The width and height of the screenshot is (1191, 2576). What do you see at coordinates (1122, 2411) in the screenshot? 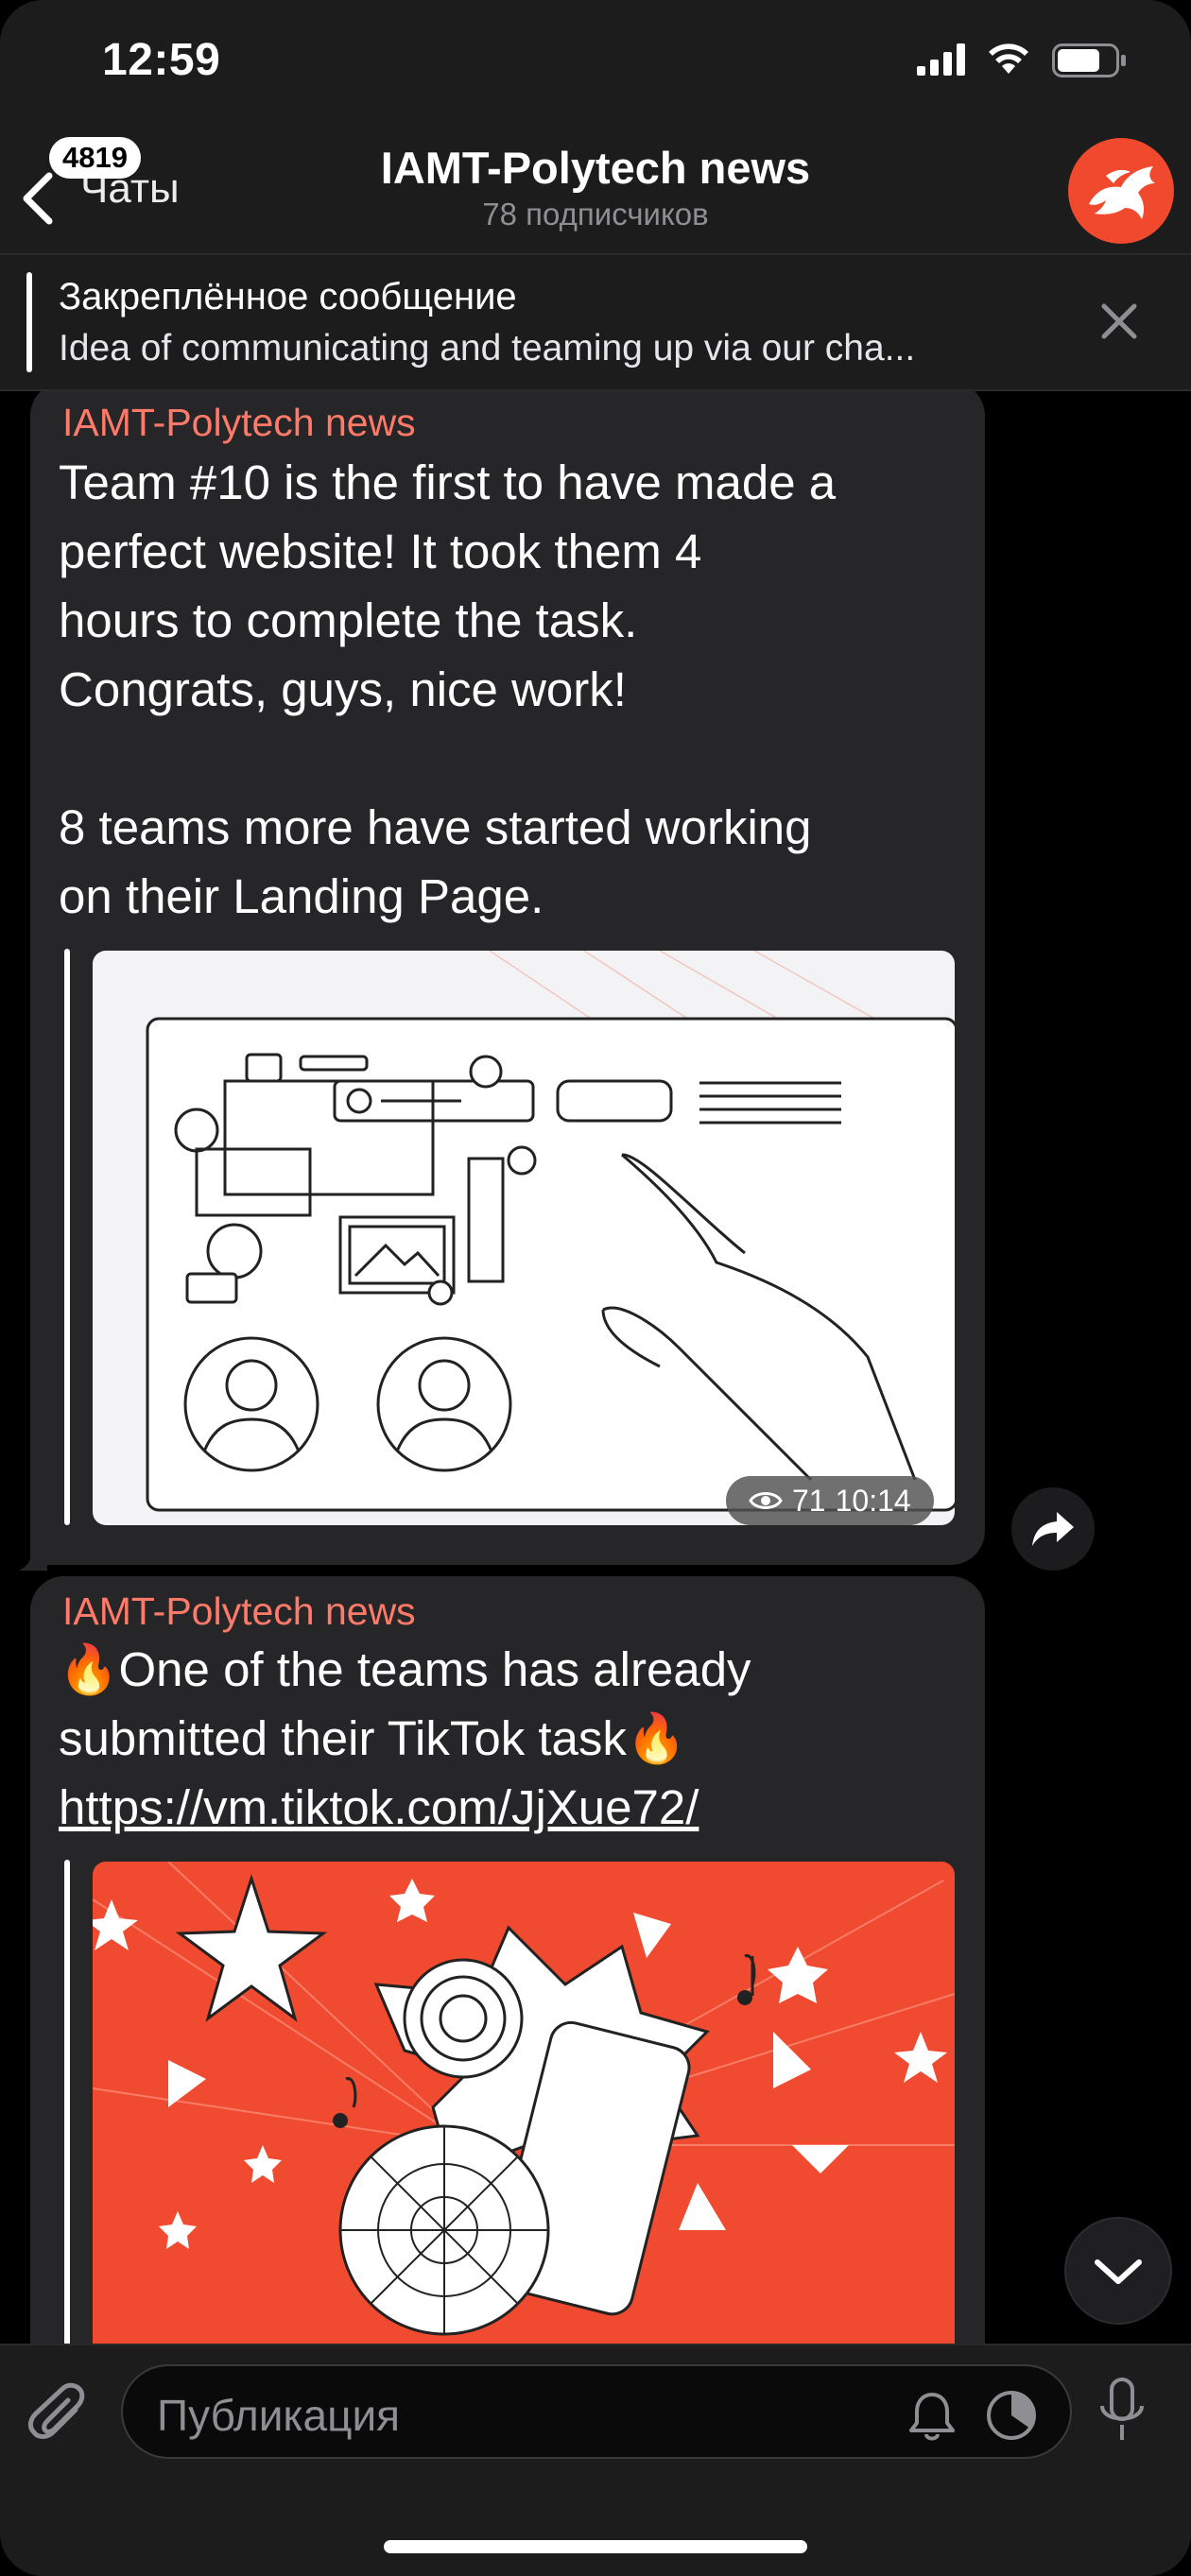
I see `microphone-icon` at bounding box center [1122, 2411].